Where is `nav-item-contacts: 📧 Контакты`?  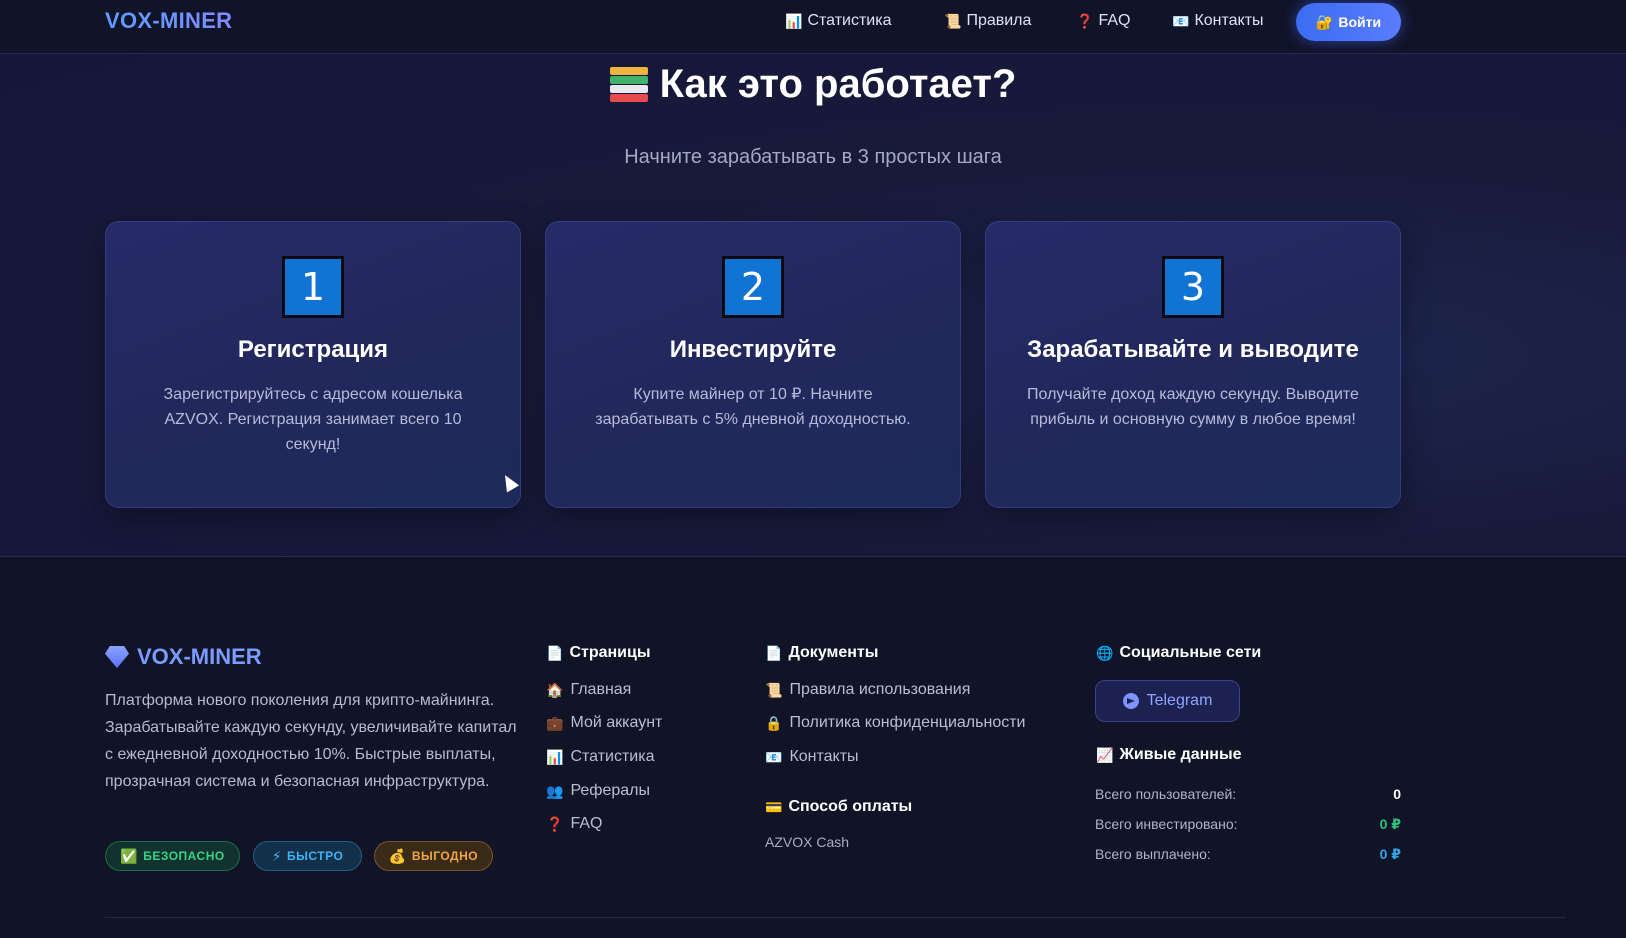 nav-item-contacts: 📧 Контакты is located at coordinates (1218, 21).